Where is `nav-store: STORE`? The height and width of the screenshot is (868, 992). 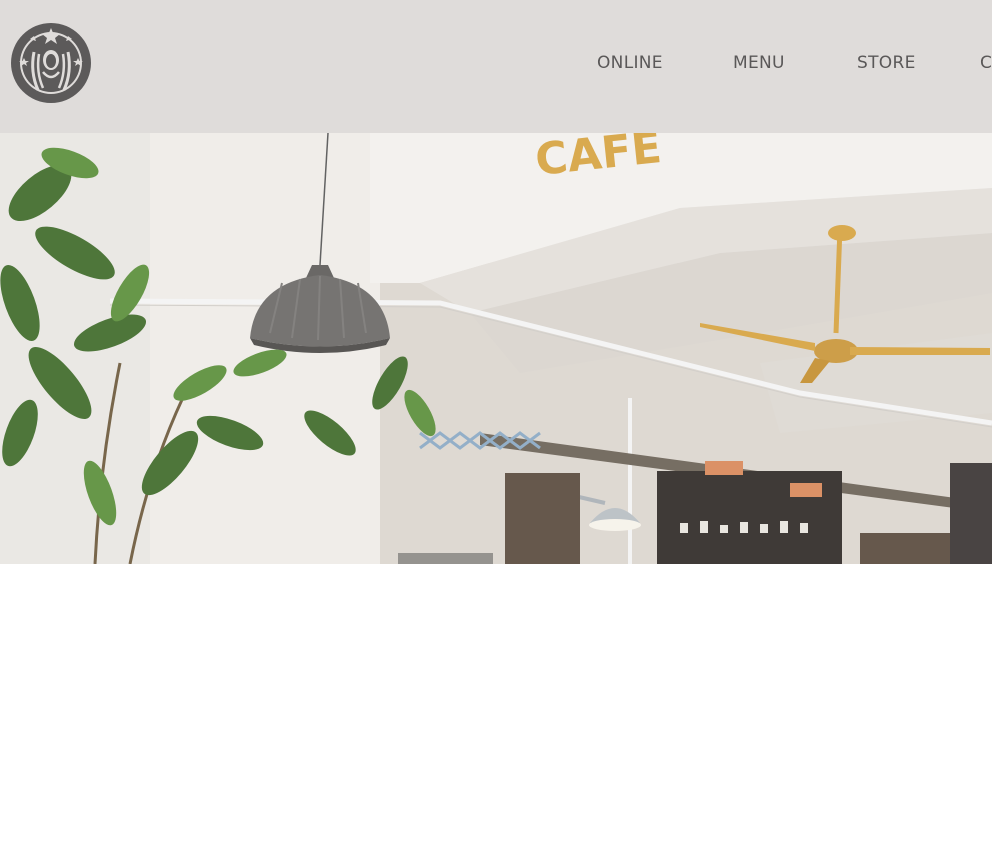
nav-store: STORE is located at coordinates (886, 63).